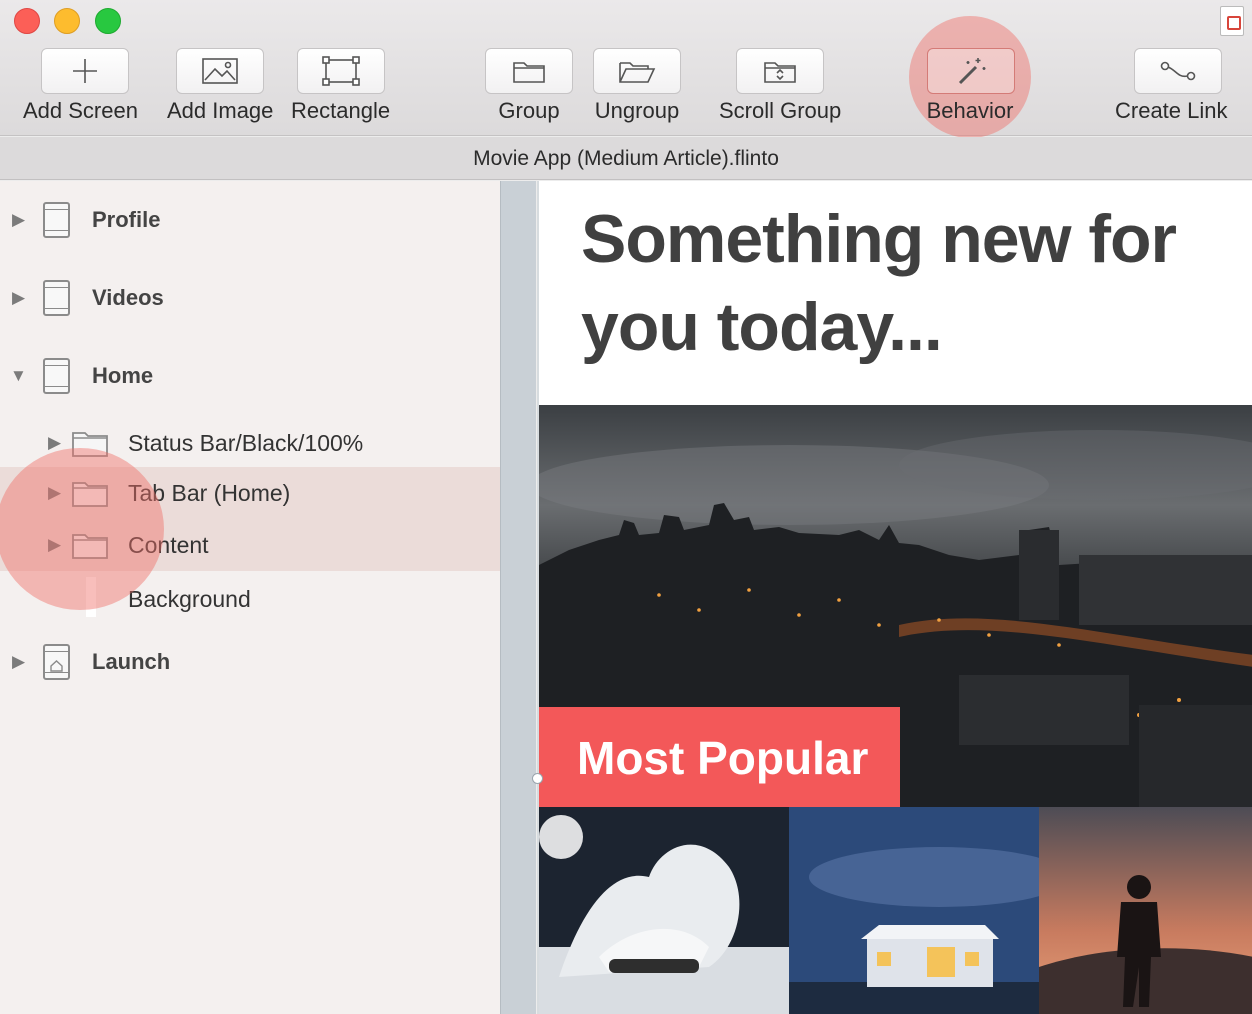 This screenshot has height=1014, width=1252. I want to click on behavior-tool: Behavior, so click(971, 86).